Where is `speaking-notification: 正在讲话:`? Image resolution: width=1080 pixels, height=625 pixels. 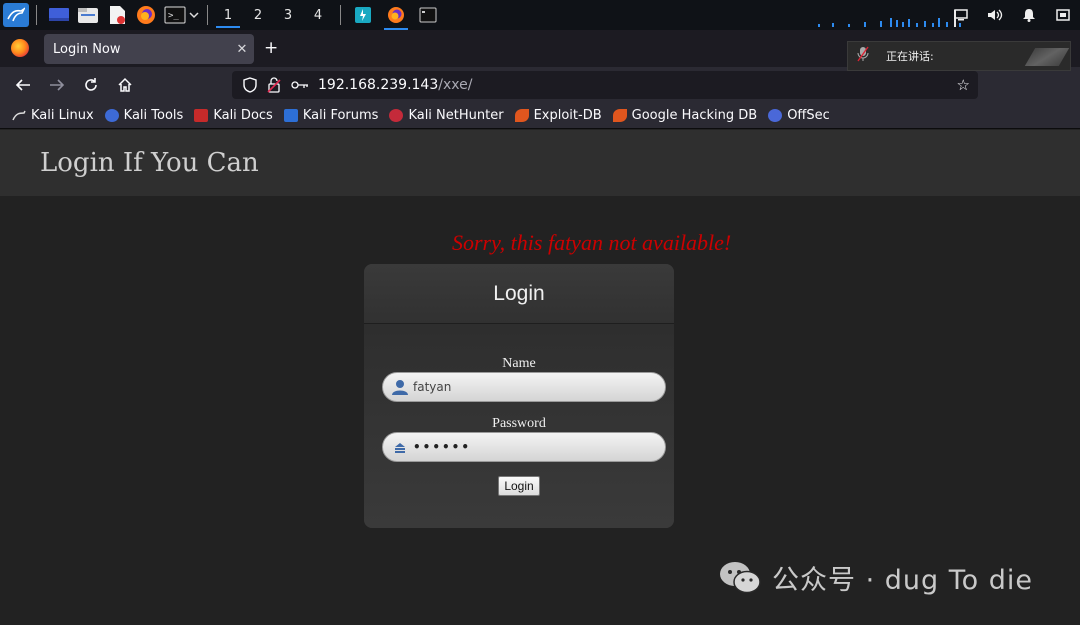 speaking-notification: 正在讲话: is located at coordinates (959, 56).